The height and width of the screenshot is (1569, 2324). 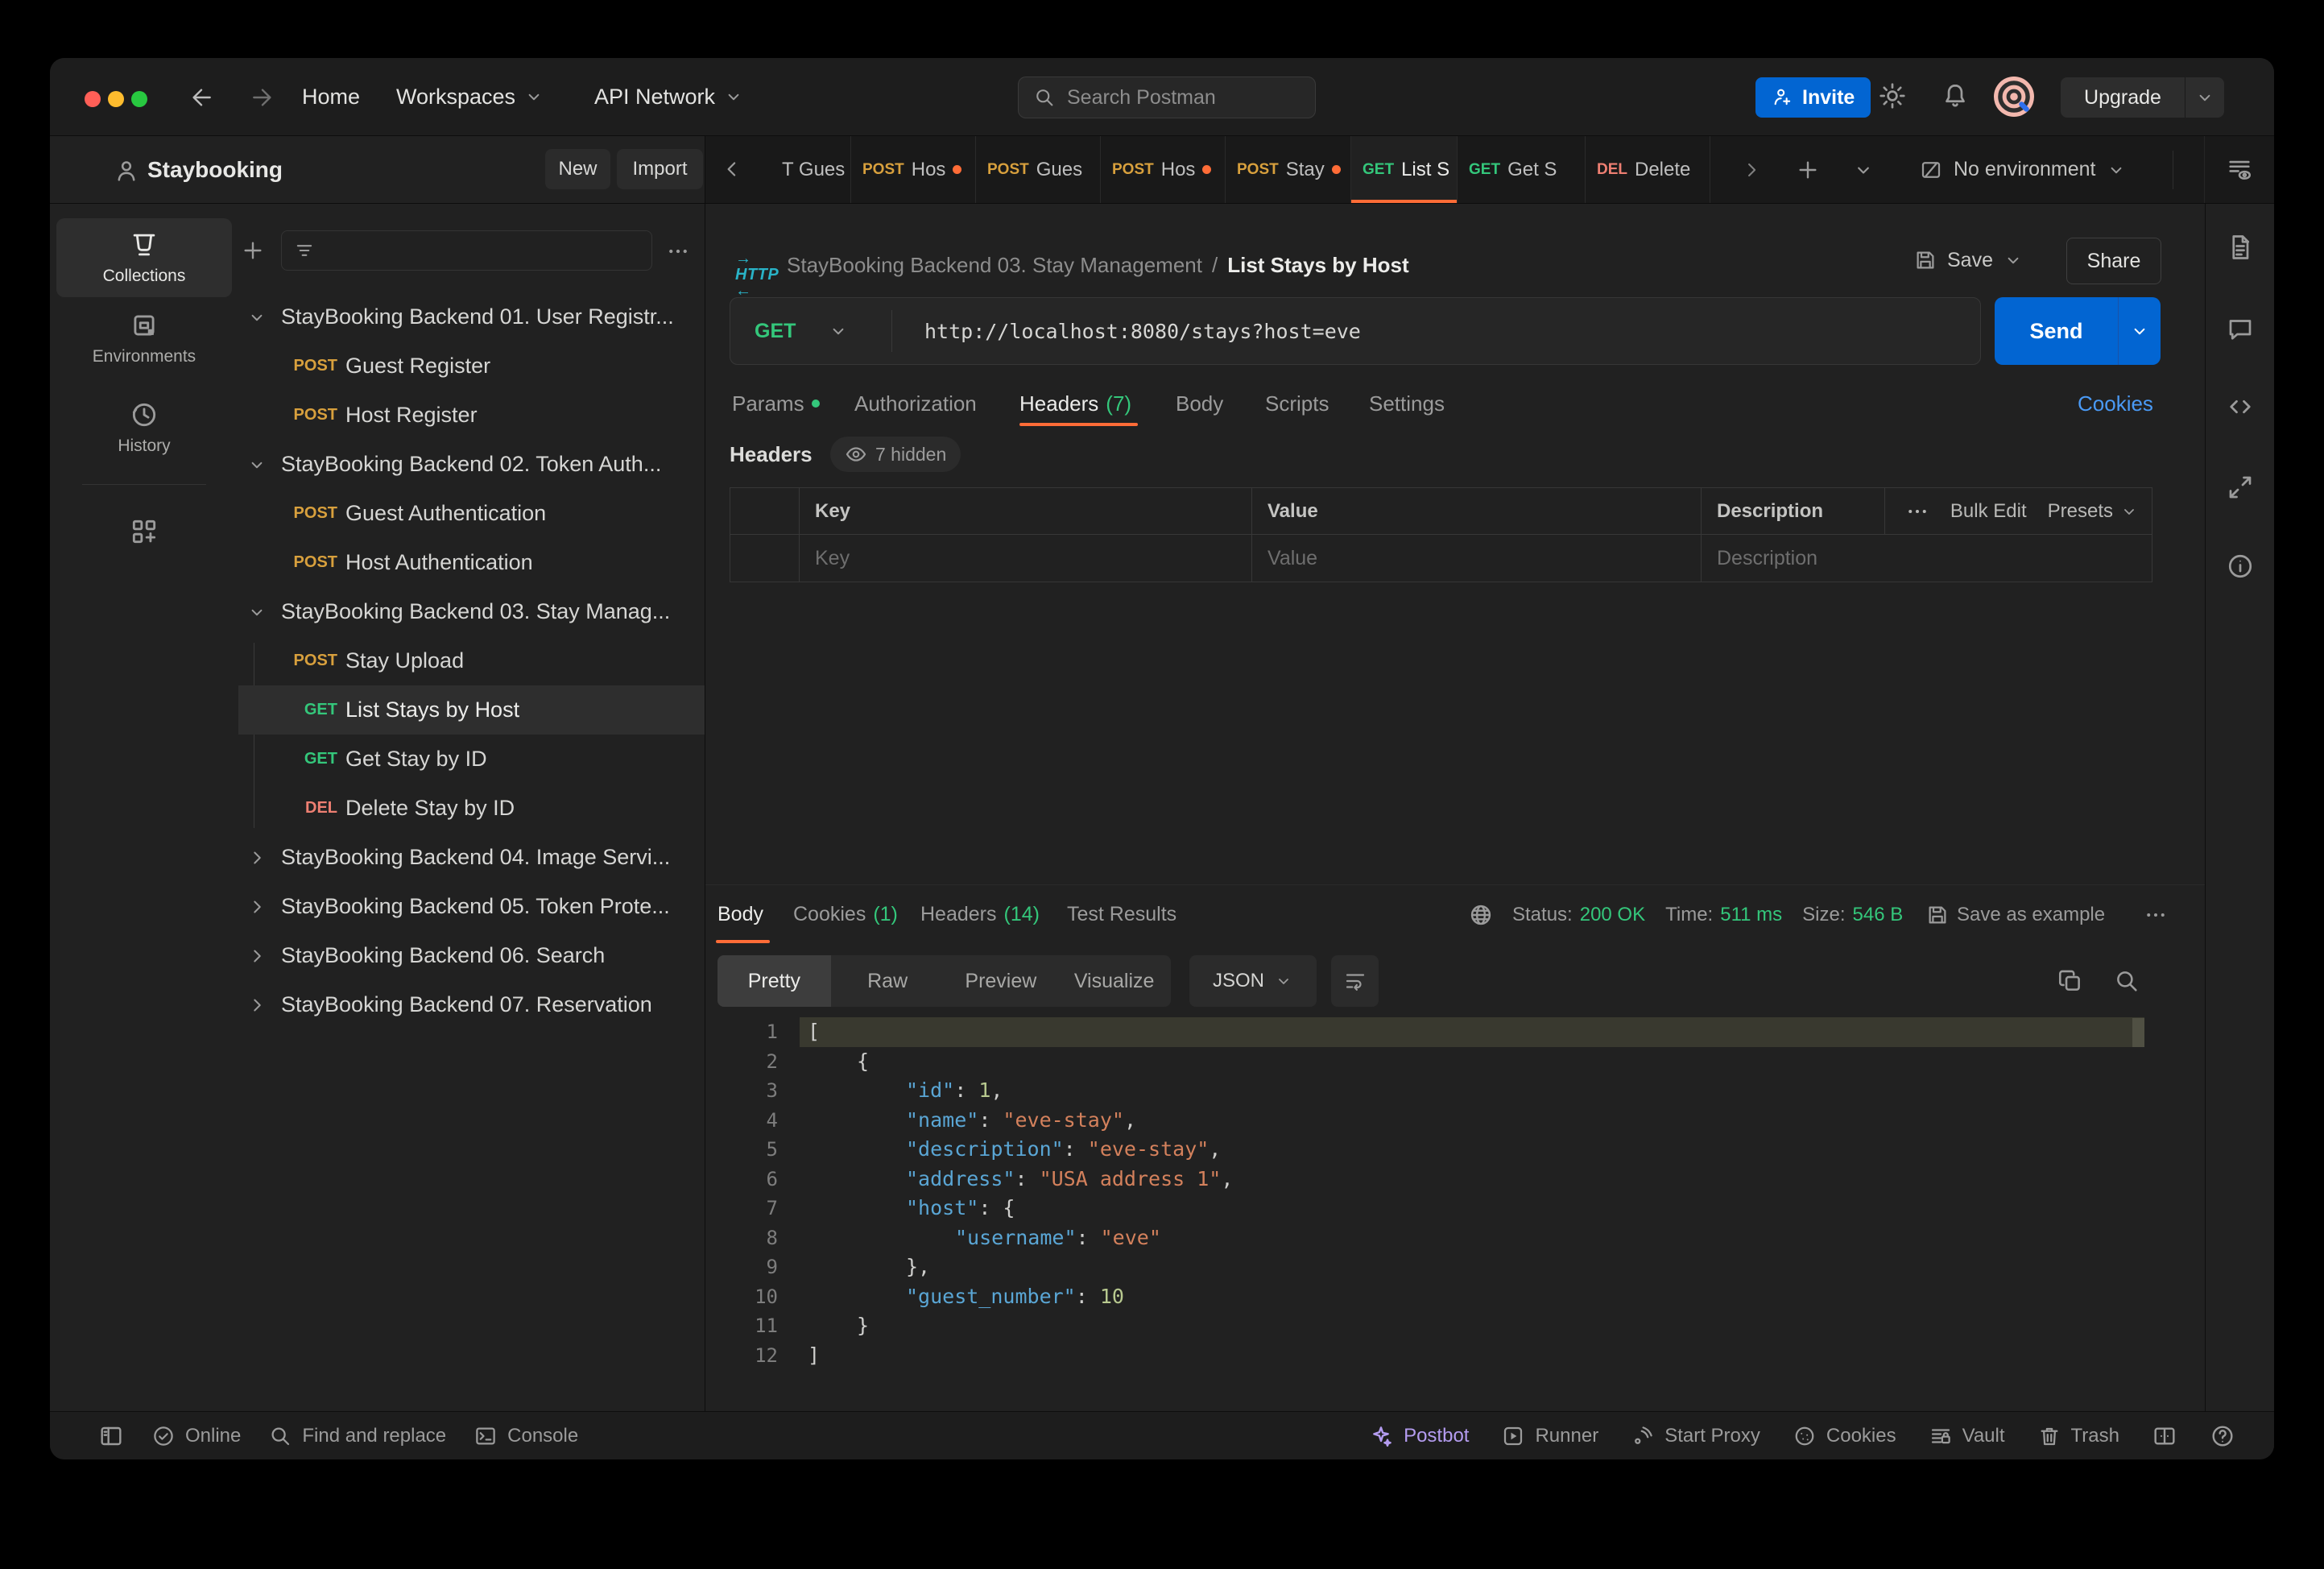 I want to click on collection-folder: StayBooking Backend 07. Reservation, so click(x=471, y=1004).